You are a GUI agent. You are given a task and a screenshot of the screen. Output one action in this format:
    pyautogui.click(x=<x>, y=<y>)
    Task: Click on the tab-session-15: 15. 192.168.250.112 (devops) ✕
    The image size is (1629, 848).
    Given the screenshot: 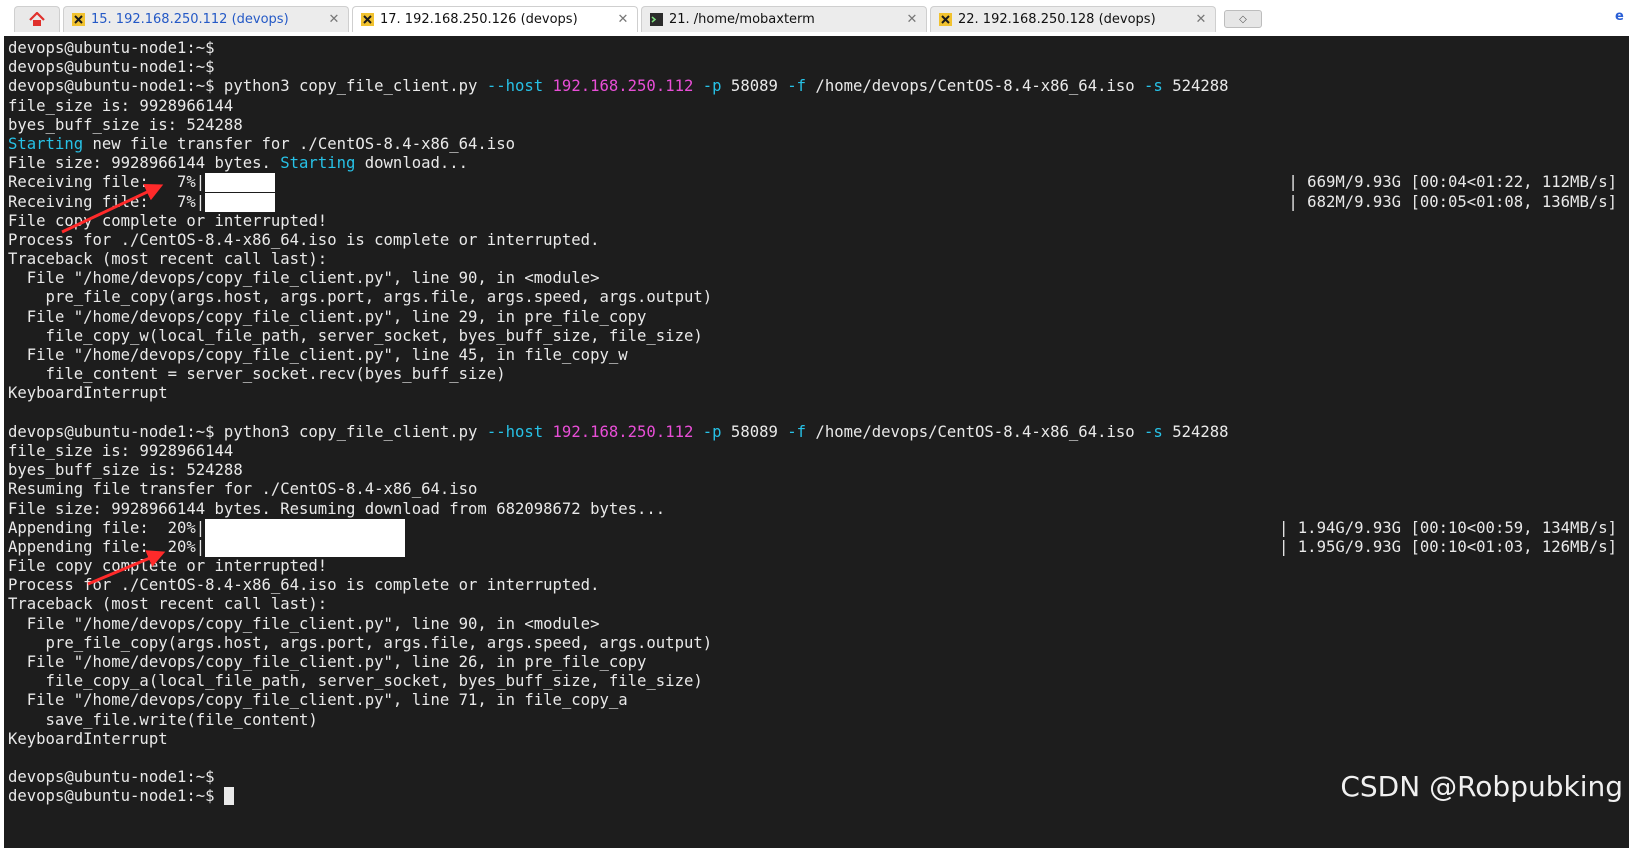 What is the action you would take?
    pyautogui.click(x=206, y=19)
    